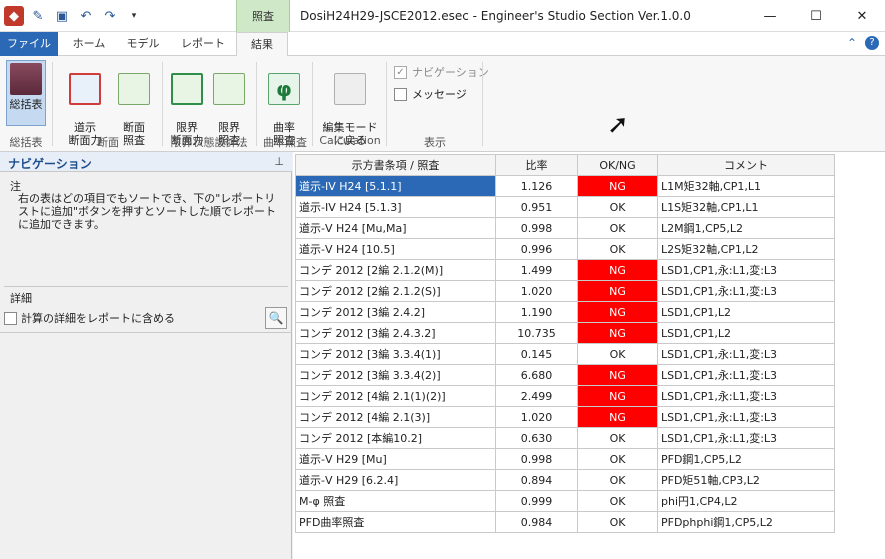 Image resolution: width=885 pixels, height=559 pixels. Describe the element at coordinates (395, 438) in the screenshot. I see `cell-item: コンデ 2012 [本編10.2]` at that location.